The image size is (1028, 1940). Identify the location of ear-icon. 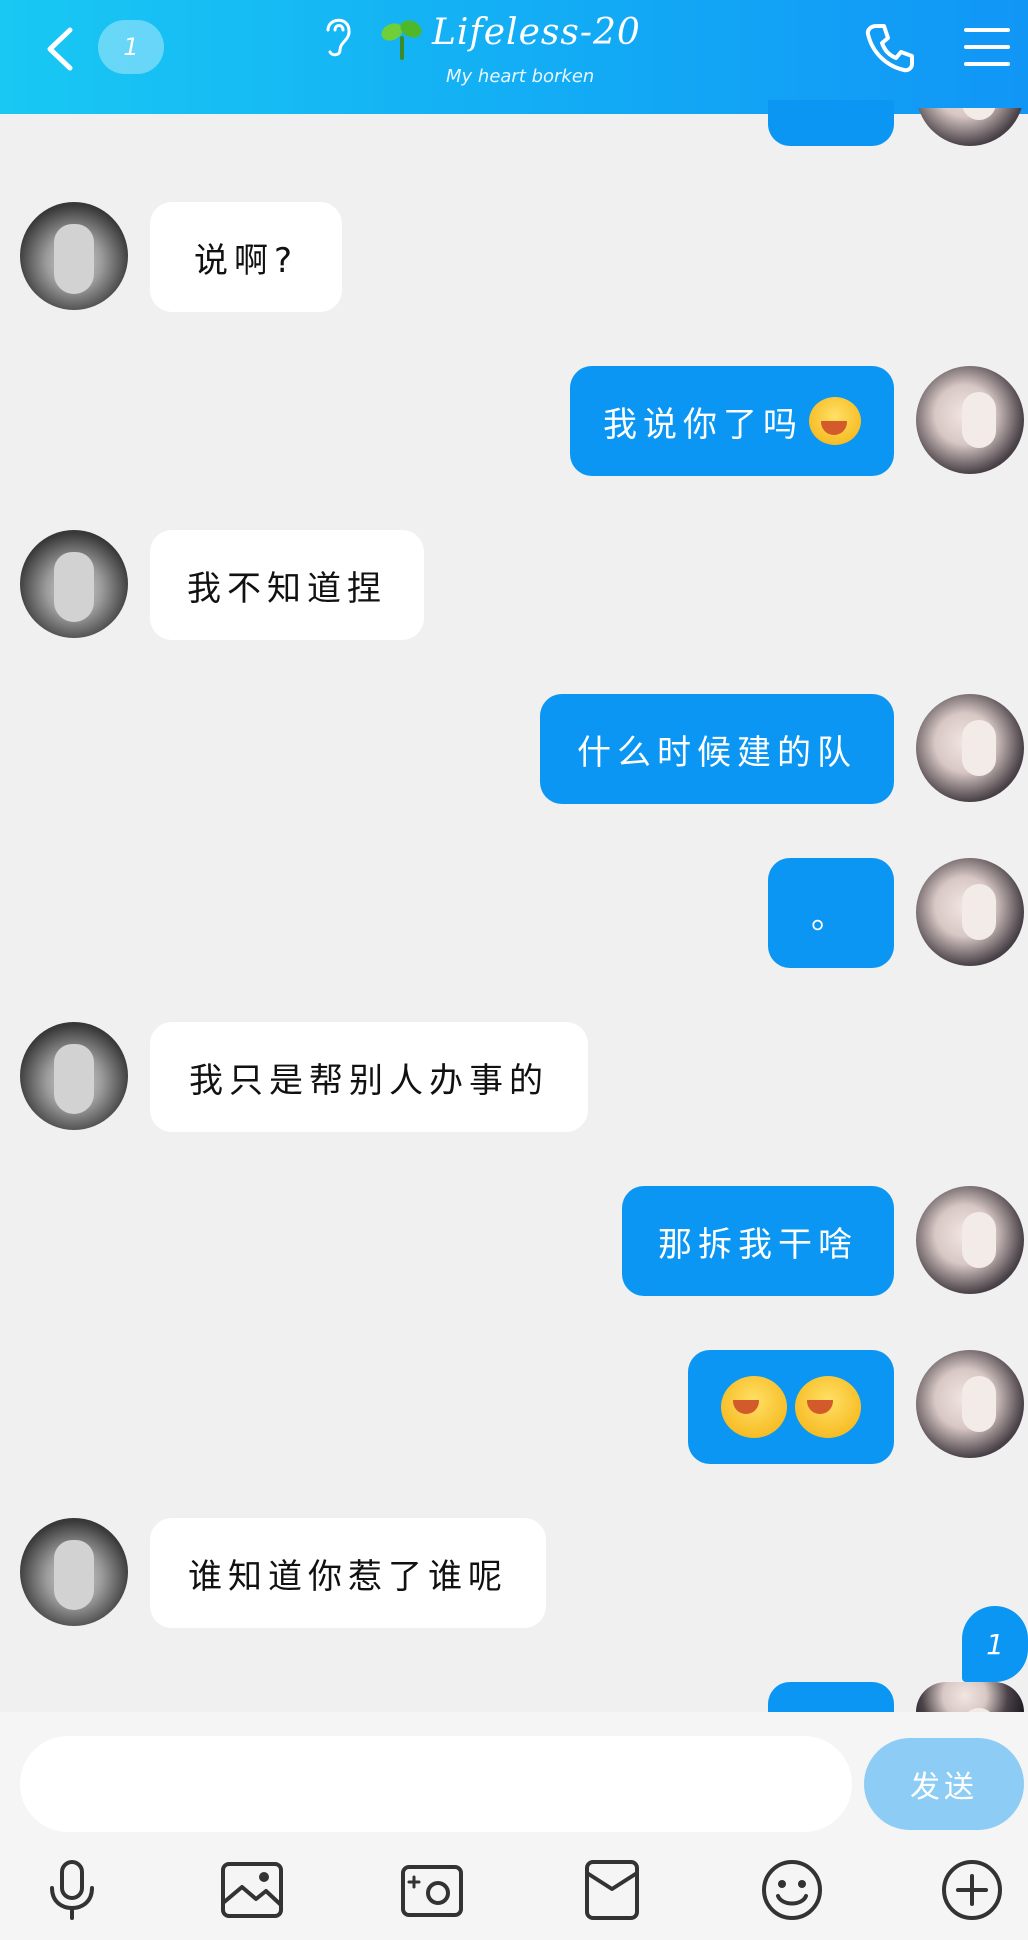
(338, 35).